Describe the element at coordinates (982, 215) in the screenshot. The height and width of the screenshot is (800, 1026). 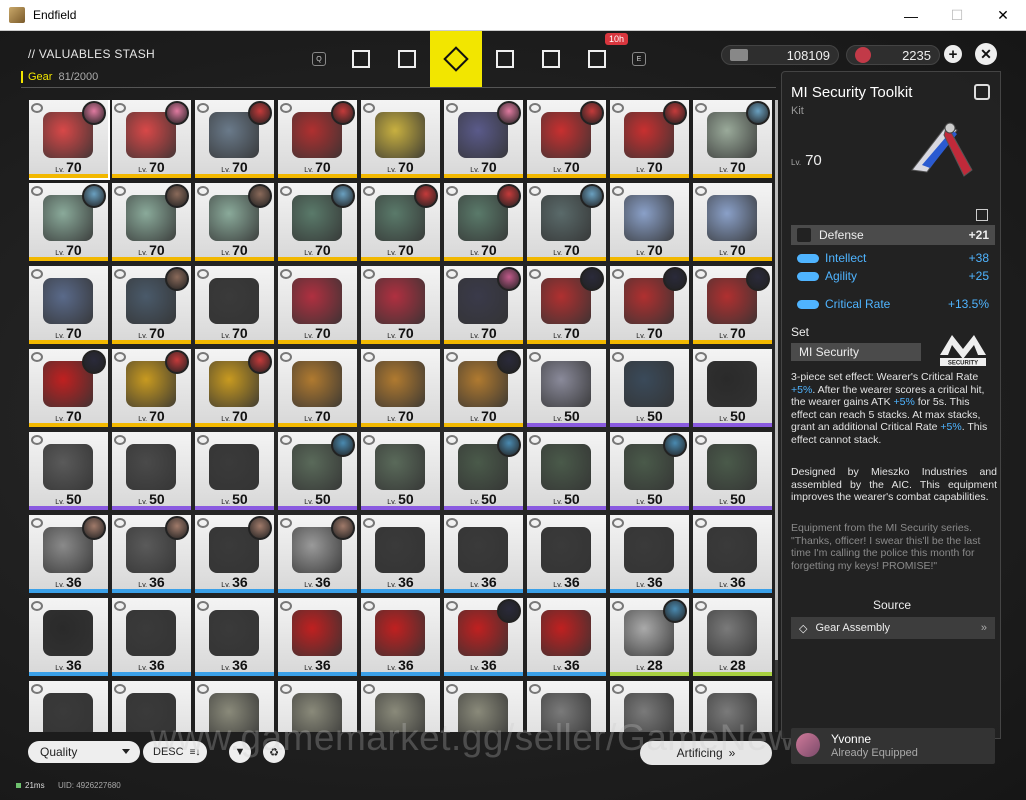
I see `lock-icon` at that location.